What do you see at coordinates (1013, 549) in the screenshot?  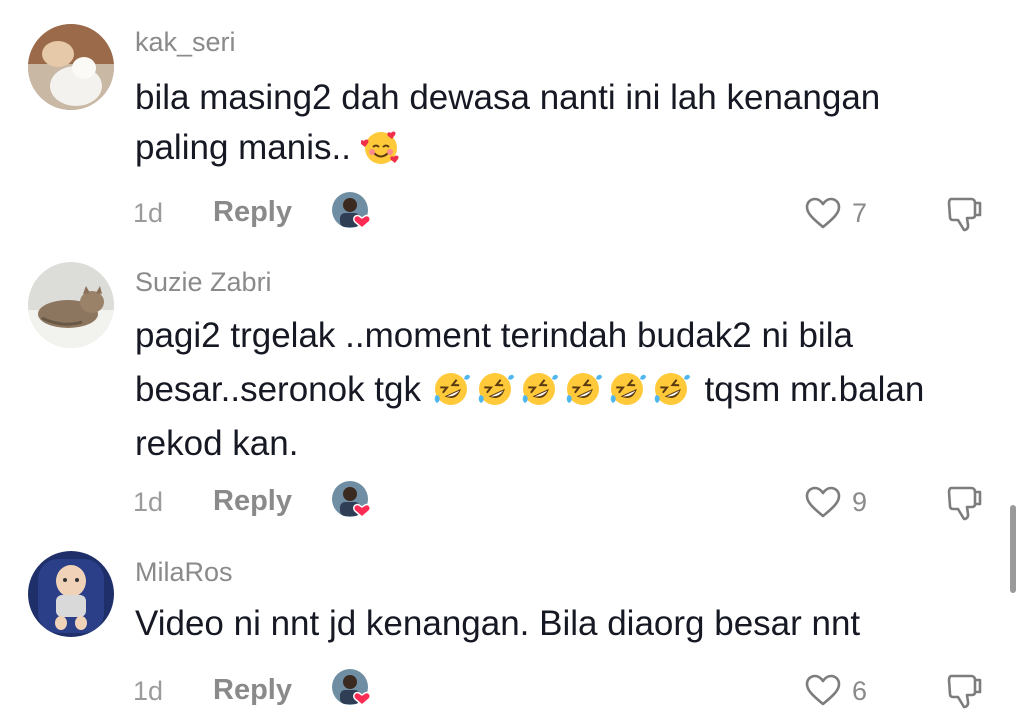 I see `scrollbar` at bounding box center [1013, 549].